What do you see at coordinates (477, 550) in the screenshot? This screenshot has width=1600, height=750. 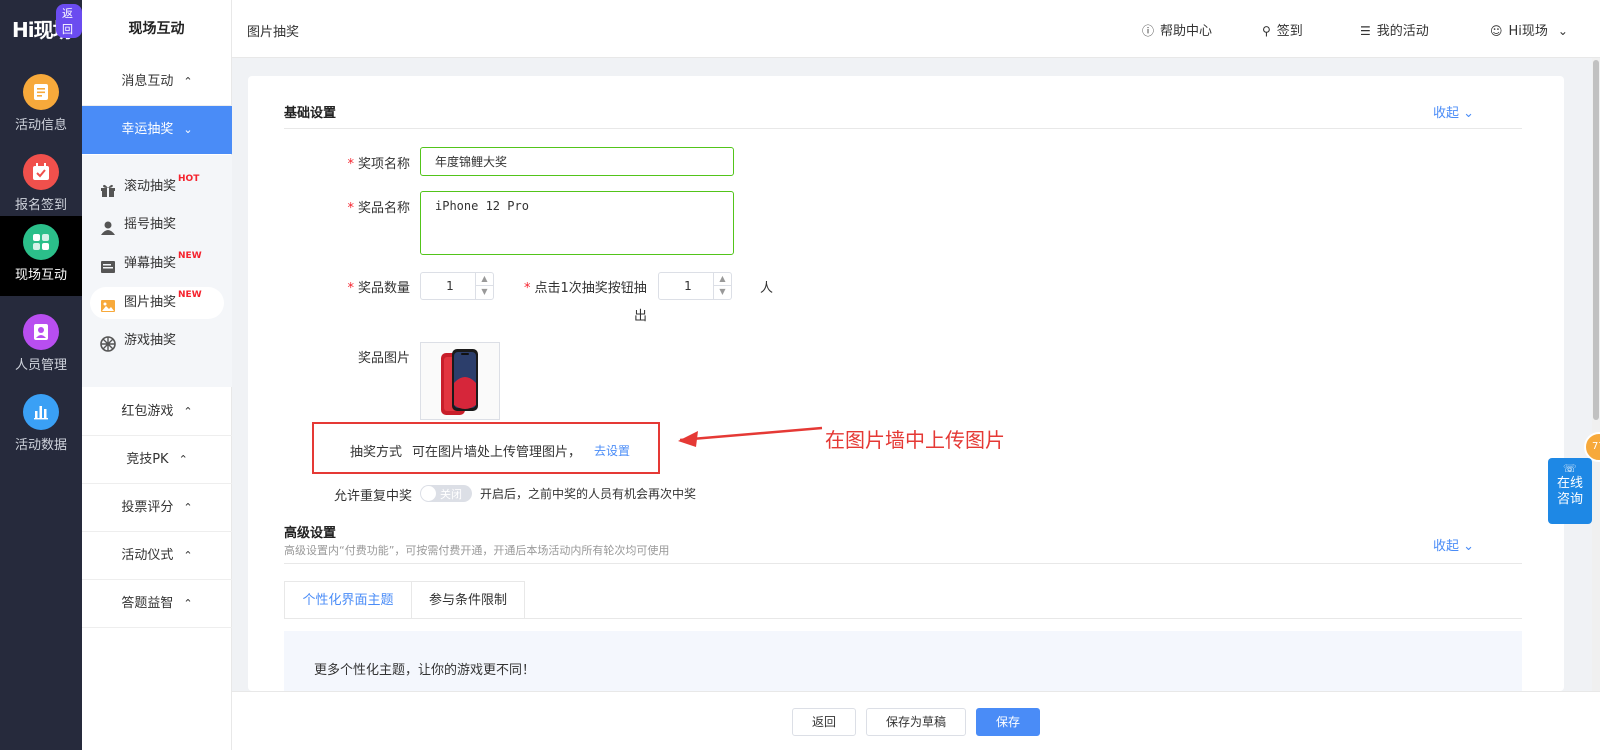 I see `advanced-settings-desc: 高级设置内“付费功能”，可按需付费开通，开通后本场活动内所有轮次均可使用` at bounding box center [477, 550].